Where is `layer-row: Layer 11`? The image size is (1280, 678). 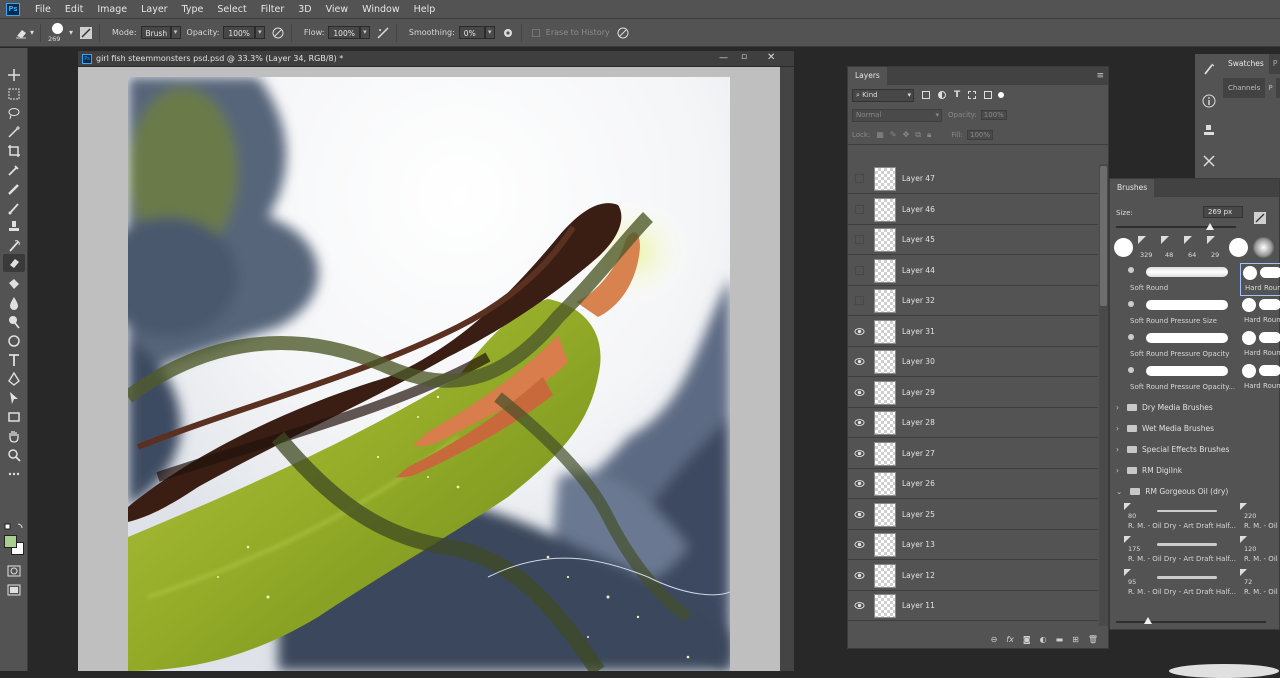
layer-row: Layer 11 is located at coordinates (973, 606).